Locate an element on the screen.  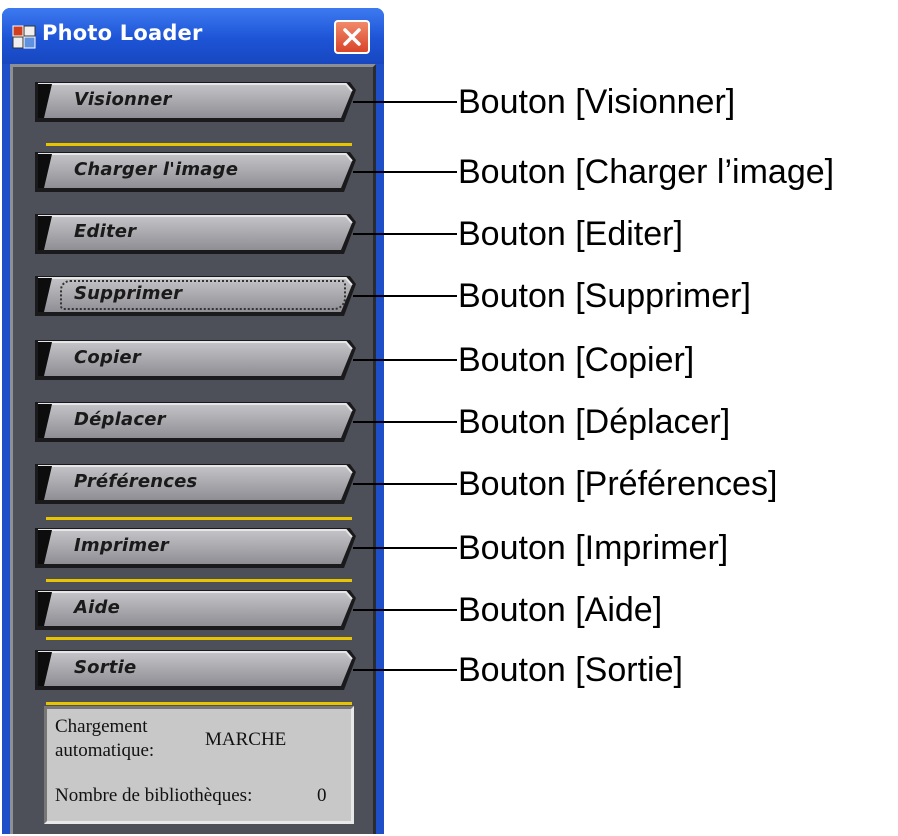
close-icon is located at coordinates (352, 37).